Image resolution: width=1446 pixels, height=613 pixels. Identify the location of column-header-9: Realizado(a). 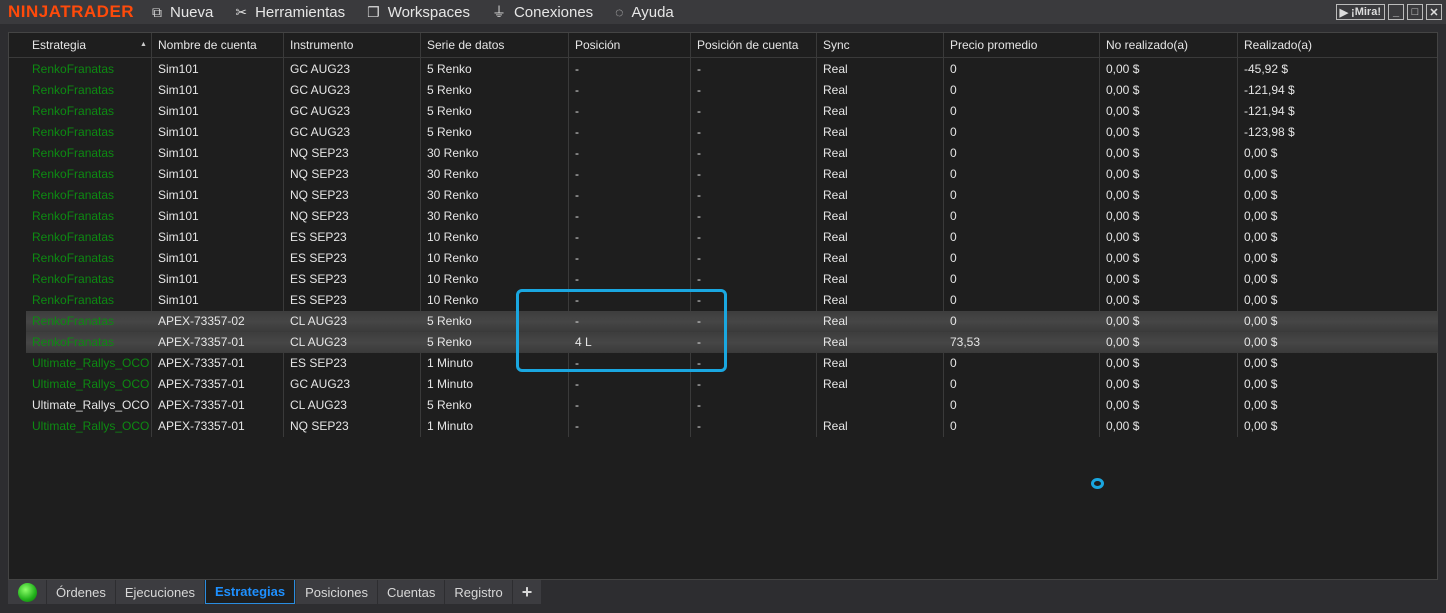
(1338, 45).